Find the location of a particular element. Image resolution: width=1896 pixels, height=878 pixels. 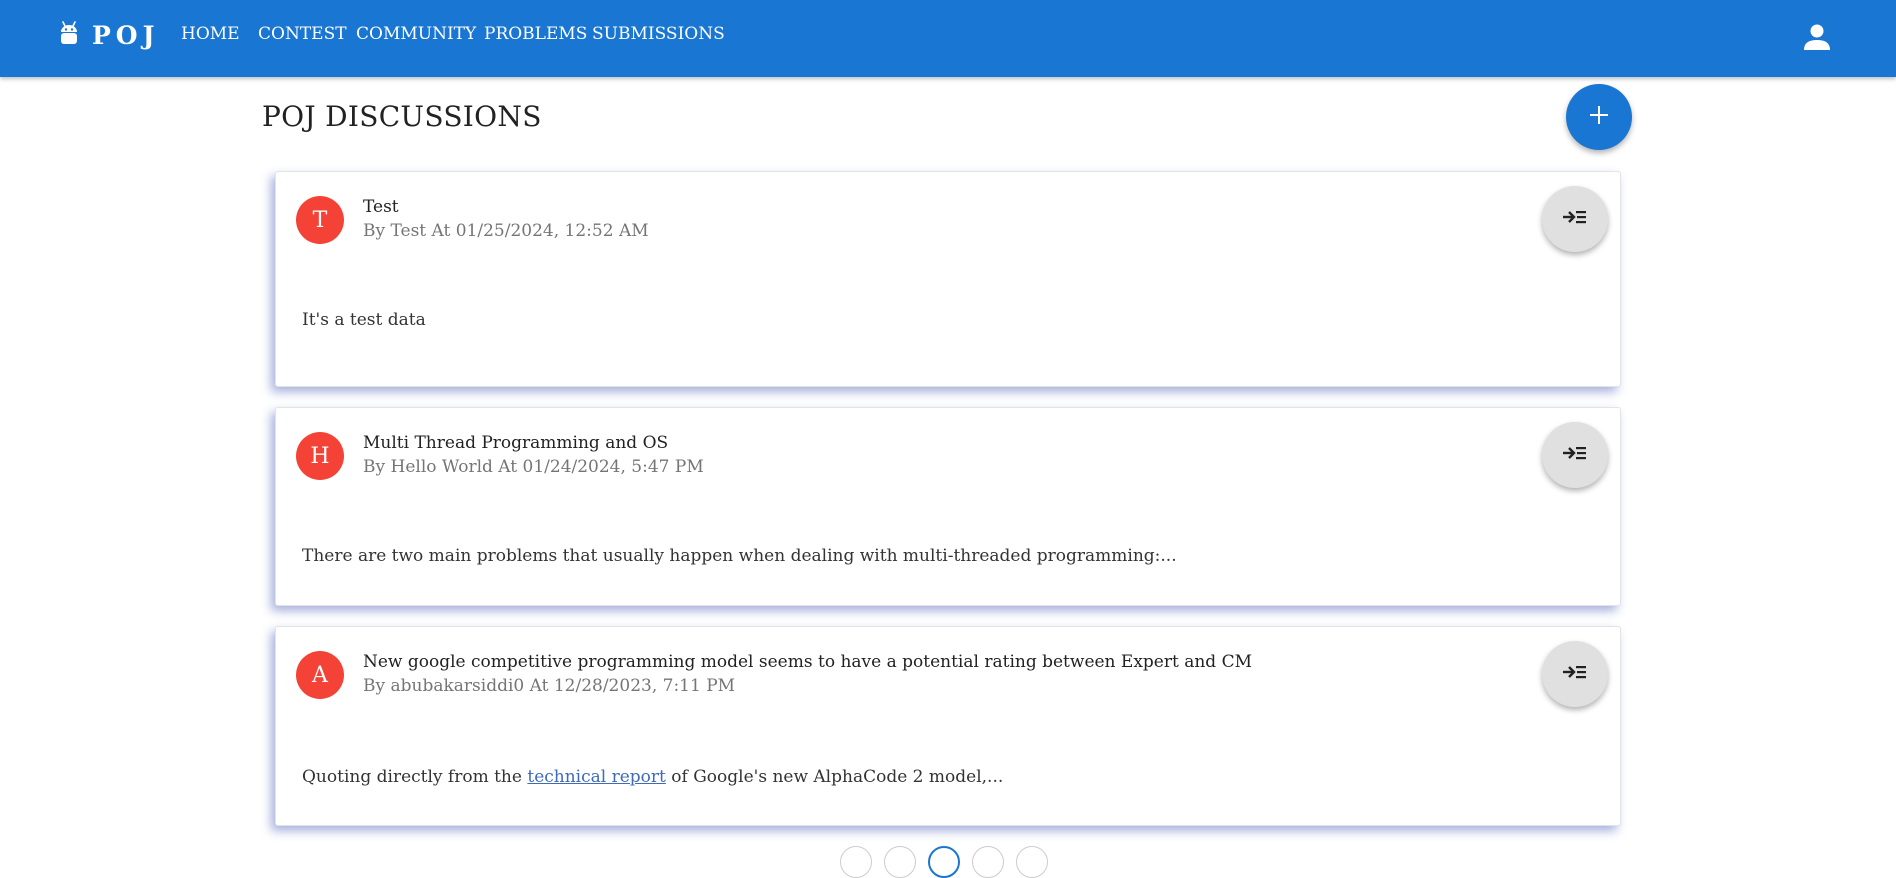

plus-icon is located at coordinates (1599, 117).